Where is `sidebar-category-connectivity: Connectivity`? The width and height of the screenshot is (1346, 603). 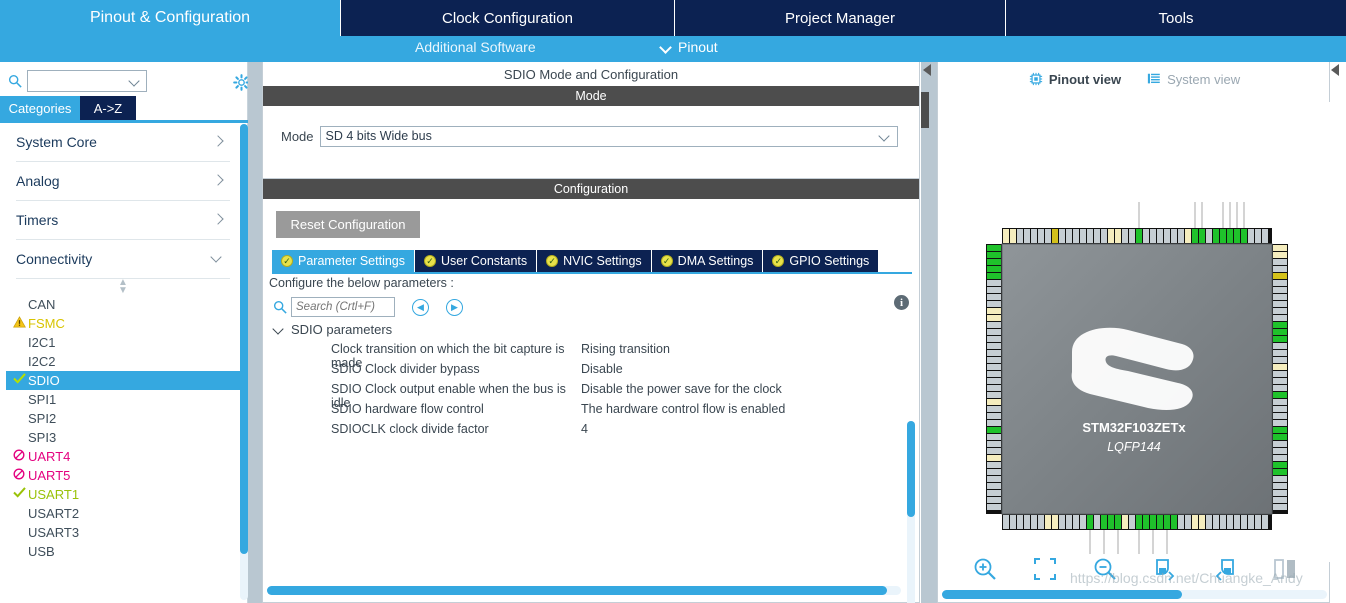 sidebar-category-connectivity: Connectivity is located at coordinates (123, 259).